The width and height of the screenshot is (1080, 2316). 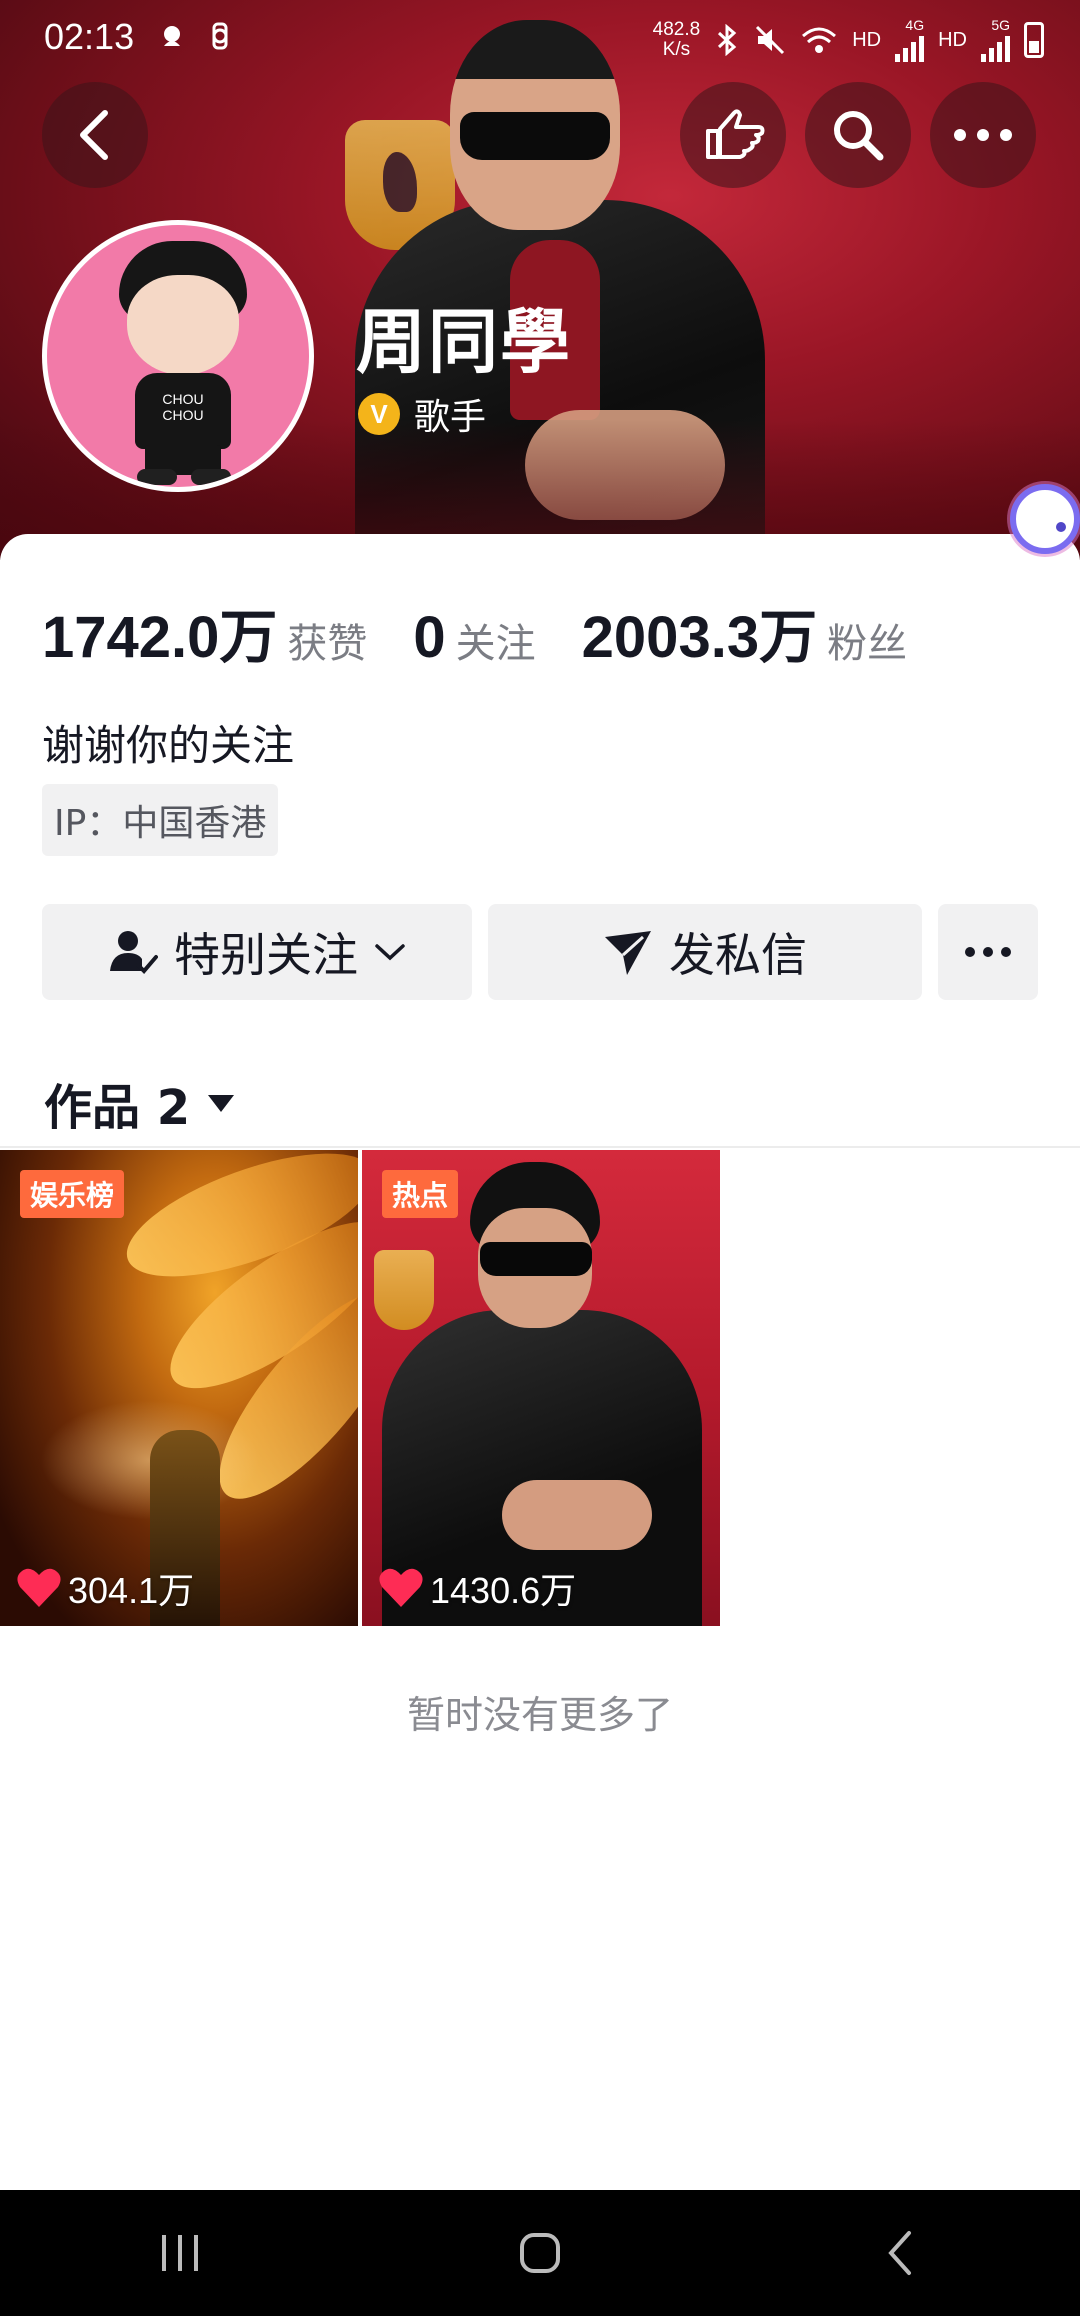 I want to click on work-item-1: 娱乐榜 304.1万, so click(x=179, y=1388).